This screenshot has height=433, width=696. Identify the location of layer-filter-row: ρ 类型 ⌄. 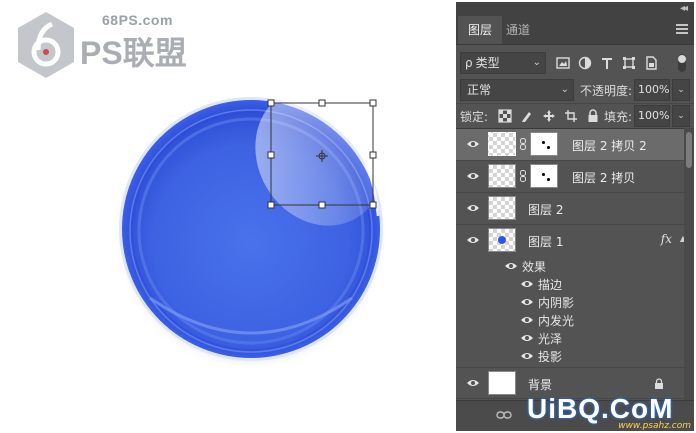
(575, 63).